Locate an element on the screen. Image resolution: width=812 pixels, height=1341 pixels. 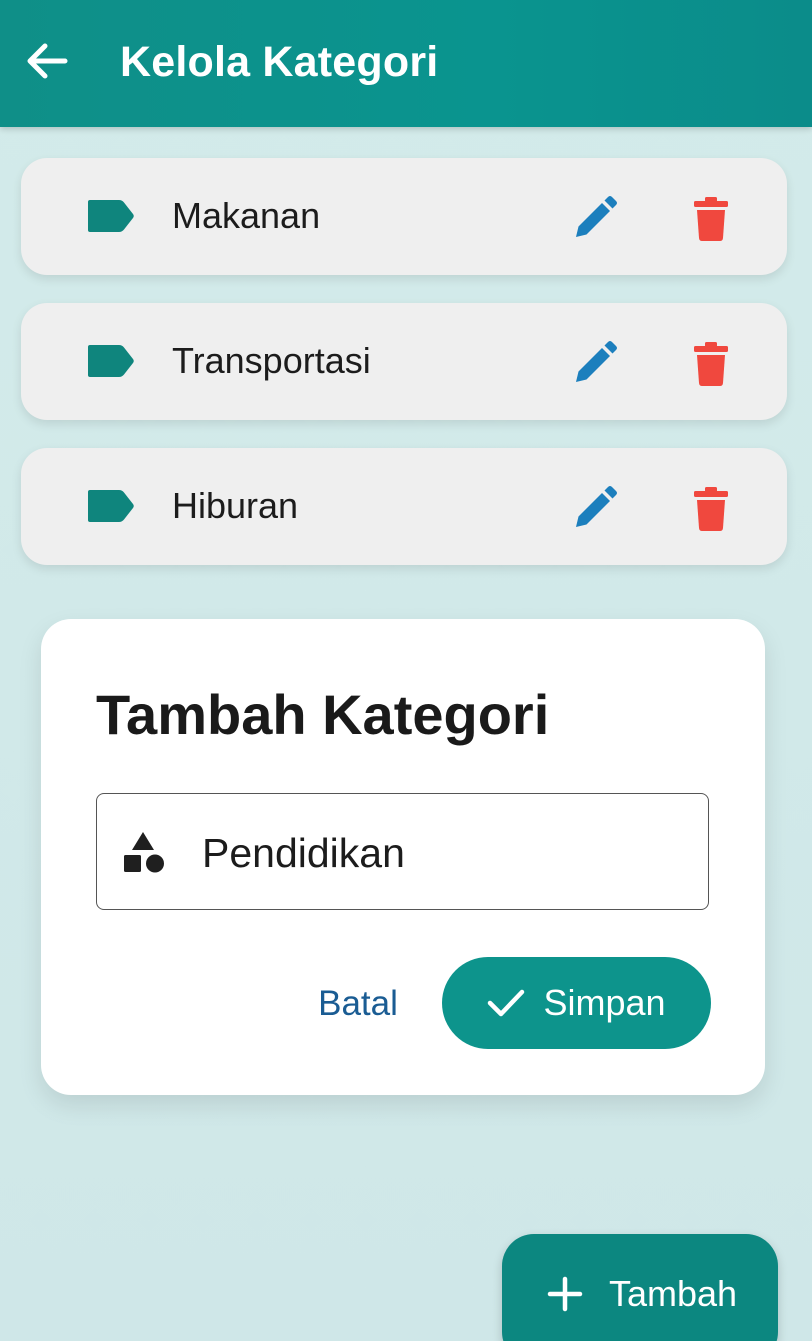
add-category-fab: Tambah is located at coordinates (640, 1287).